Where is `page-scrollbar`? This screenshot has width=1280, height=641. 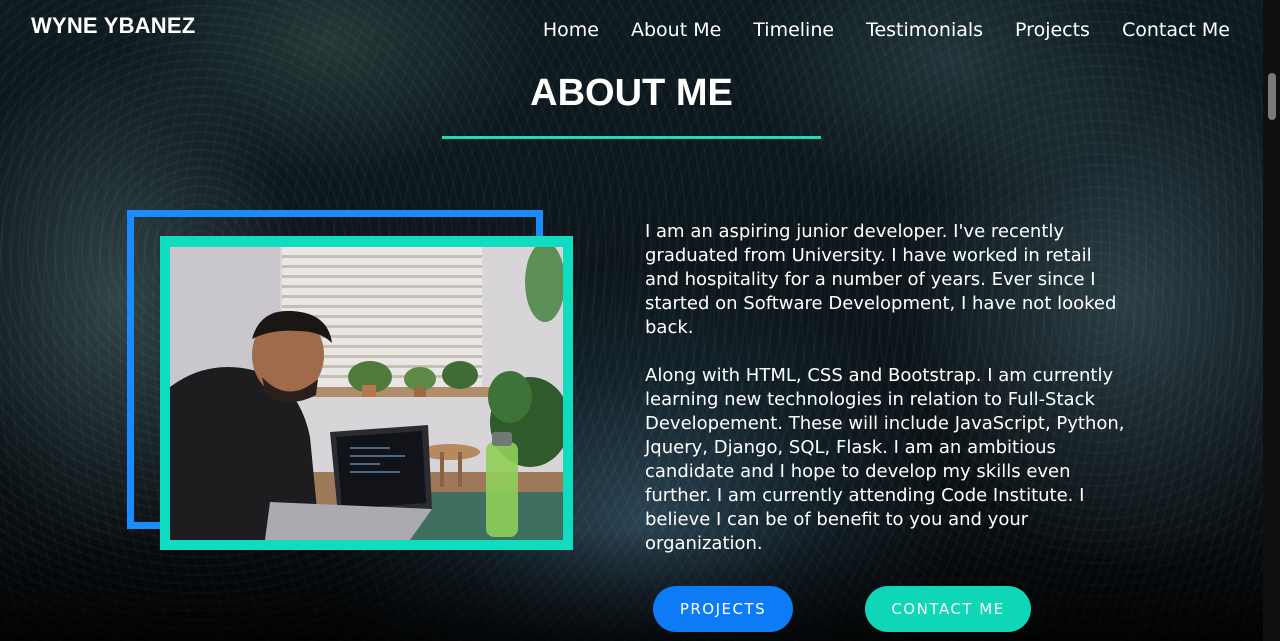
page-scrollbar is located at coordinates (1271, 320).